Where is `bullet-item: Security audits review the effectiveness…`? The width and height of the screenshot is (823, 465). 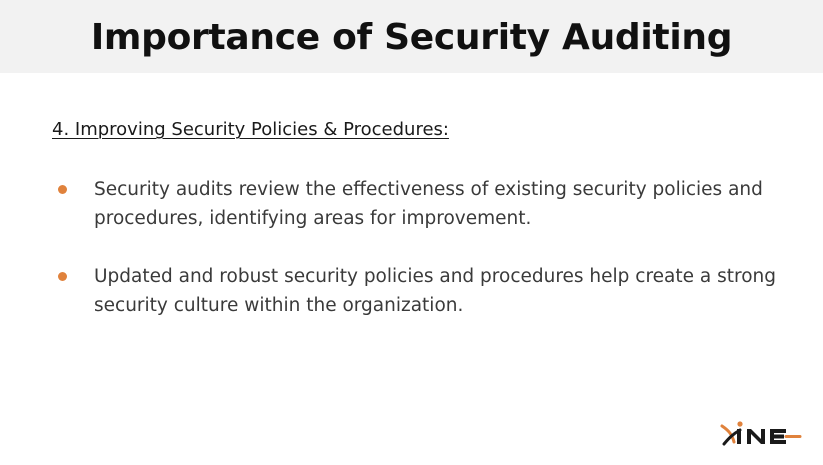 bullet-item: Security audits review the effectiveness… is located at coordinates (426, 204).